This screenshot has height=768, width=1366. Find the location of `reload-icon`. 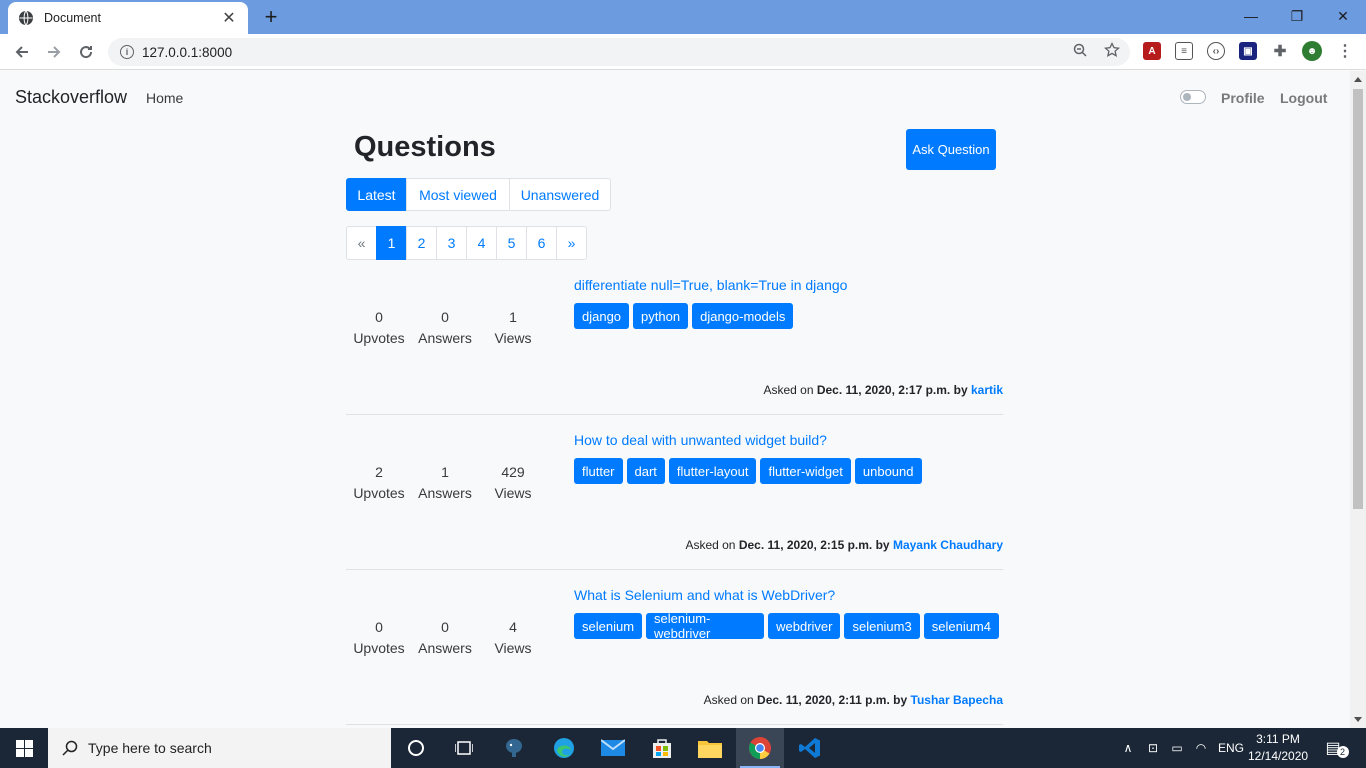

reload-icon is located at coordinates (86, 52).